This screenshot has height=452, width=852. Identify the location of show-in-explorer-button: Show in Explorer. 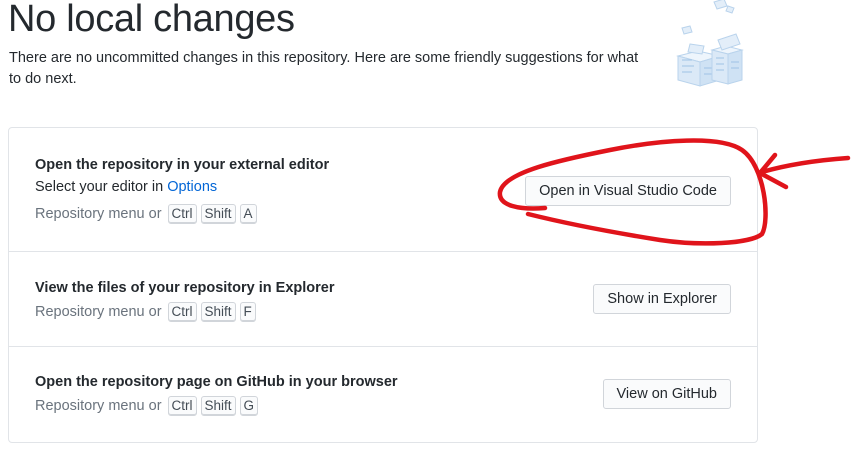
(662, 299).